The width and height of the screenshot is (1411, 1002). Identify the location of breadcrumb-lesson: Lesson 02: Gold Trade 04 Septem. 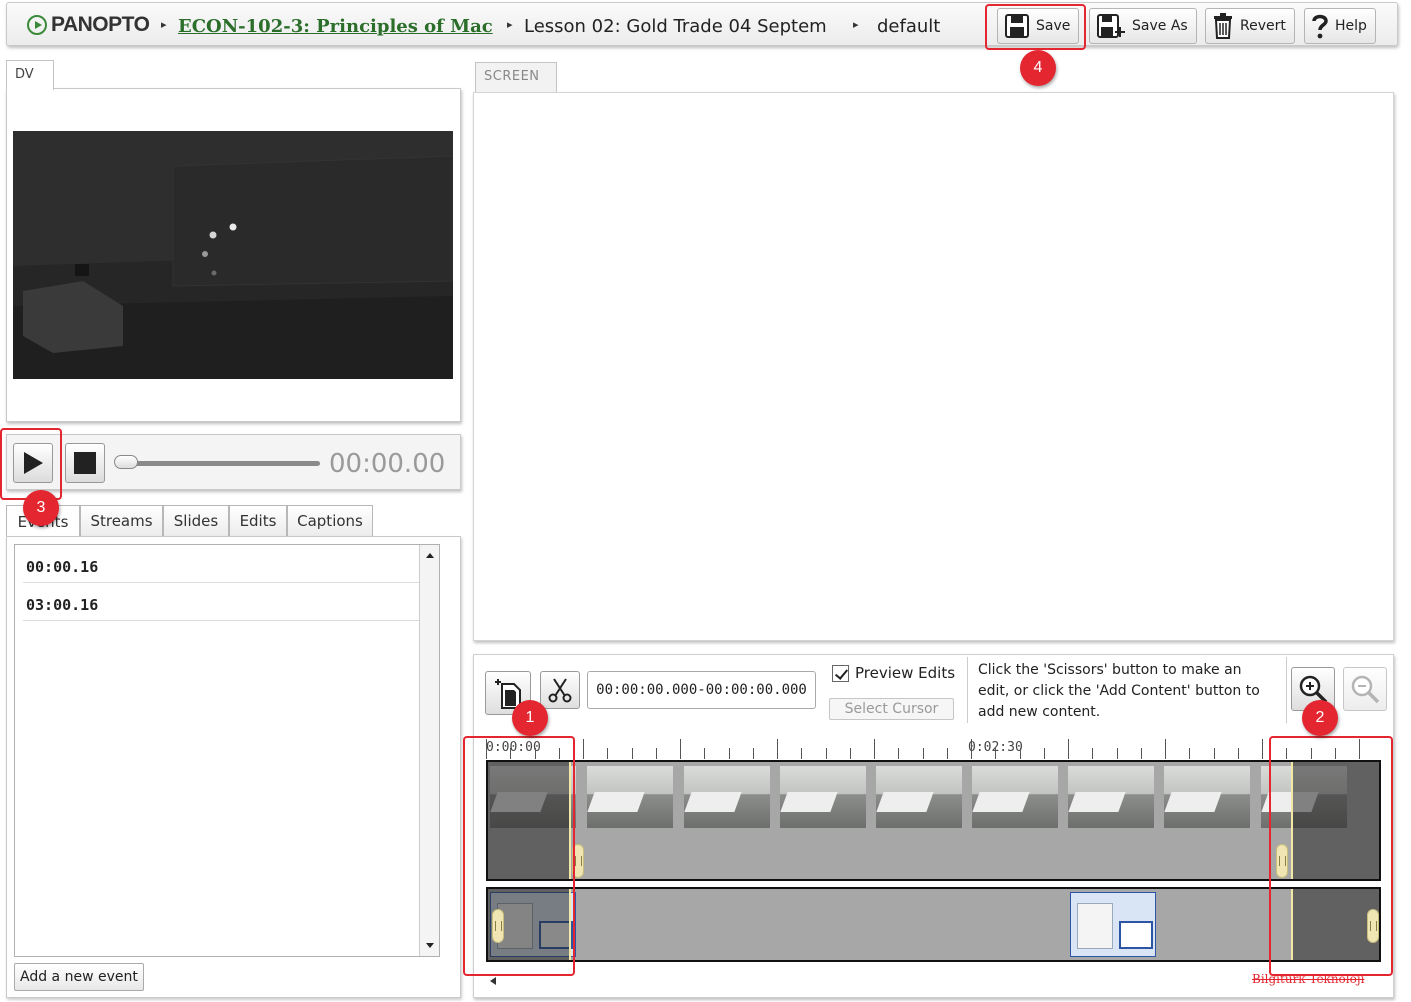
(675, 26).